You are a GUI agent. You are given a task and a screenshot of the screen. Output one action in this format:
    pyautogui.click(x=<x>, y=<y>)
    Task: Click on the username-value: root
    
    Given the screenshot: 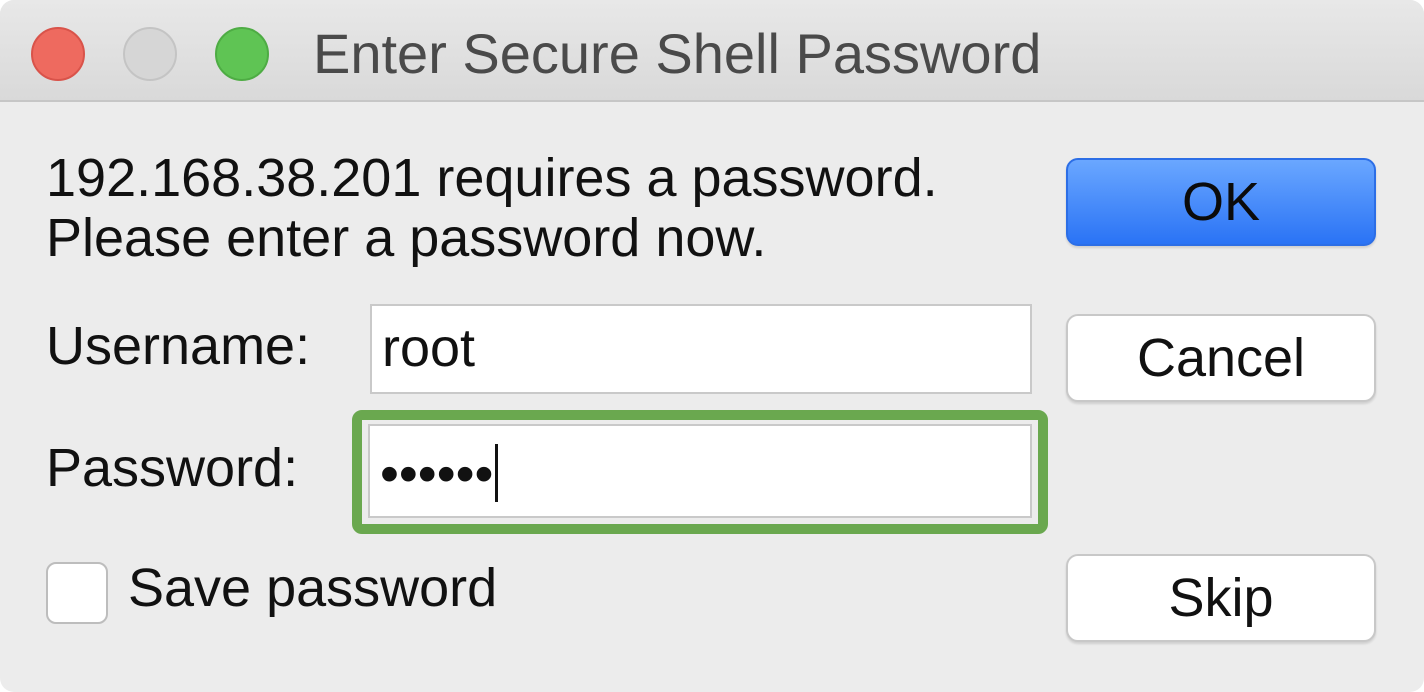 What is the action you would take?
    pyautogui.click(x=429, y=348)
    